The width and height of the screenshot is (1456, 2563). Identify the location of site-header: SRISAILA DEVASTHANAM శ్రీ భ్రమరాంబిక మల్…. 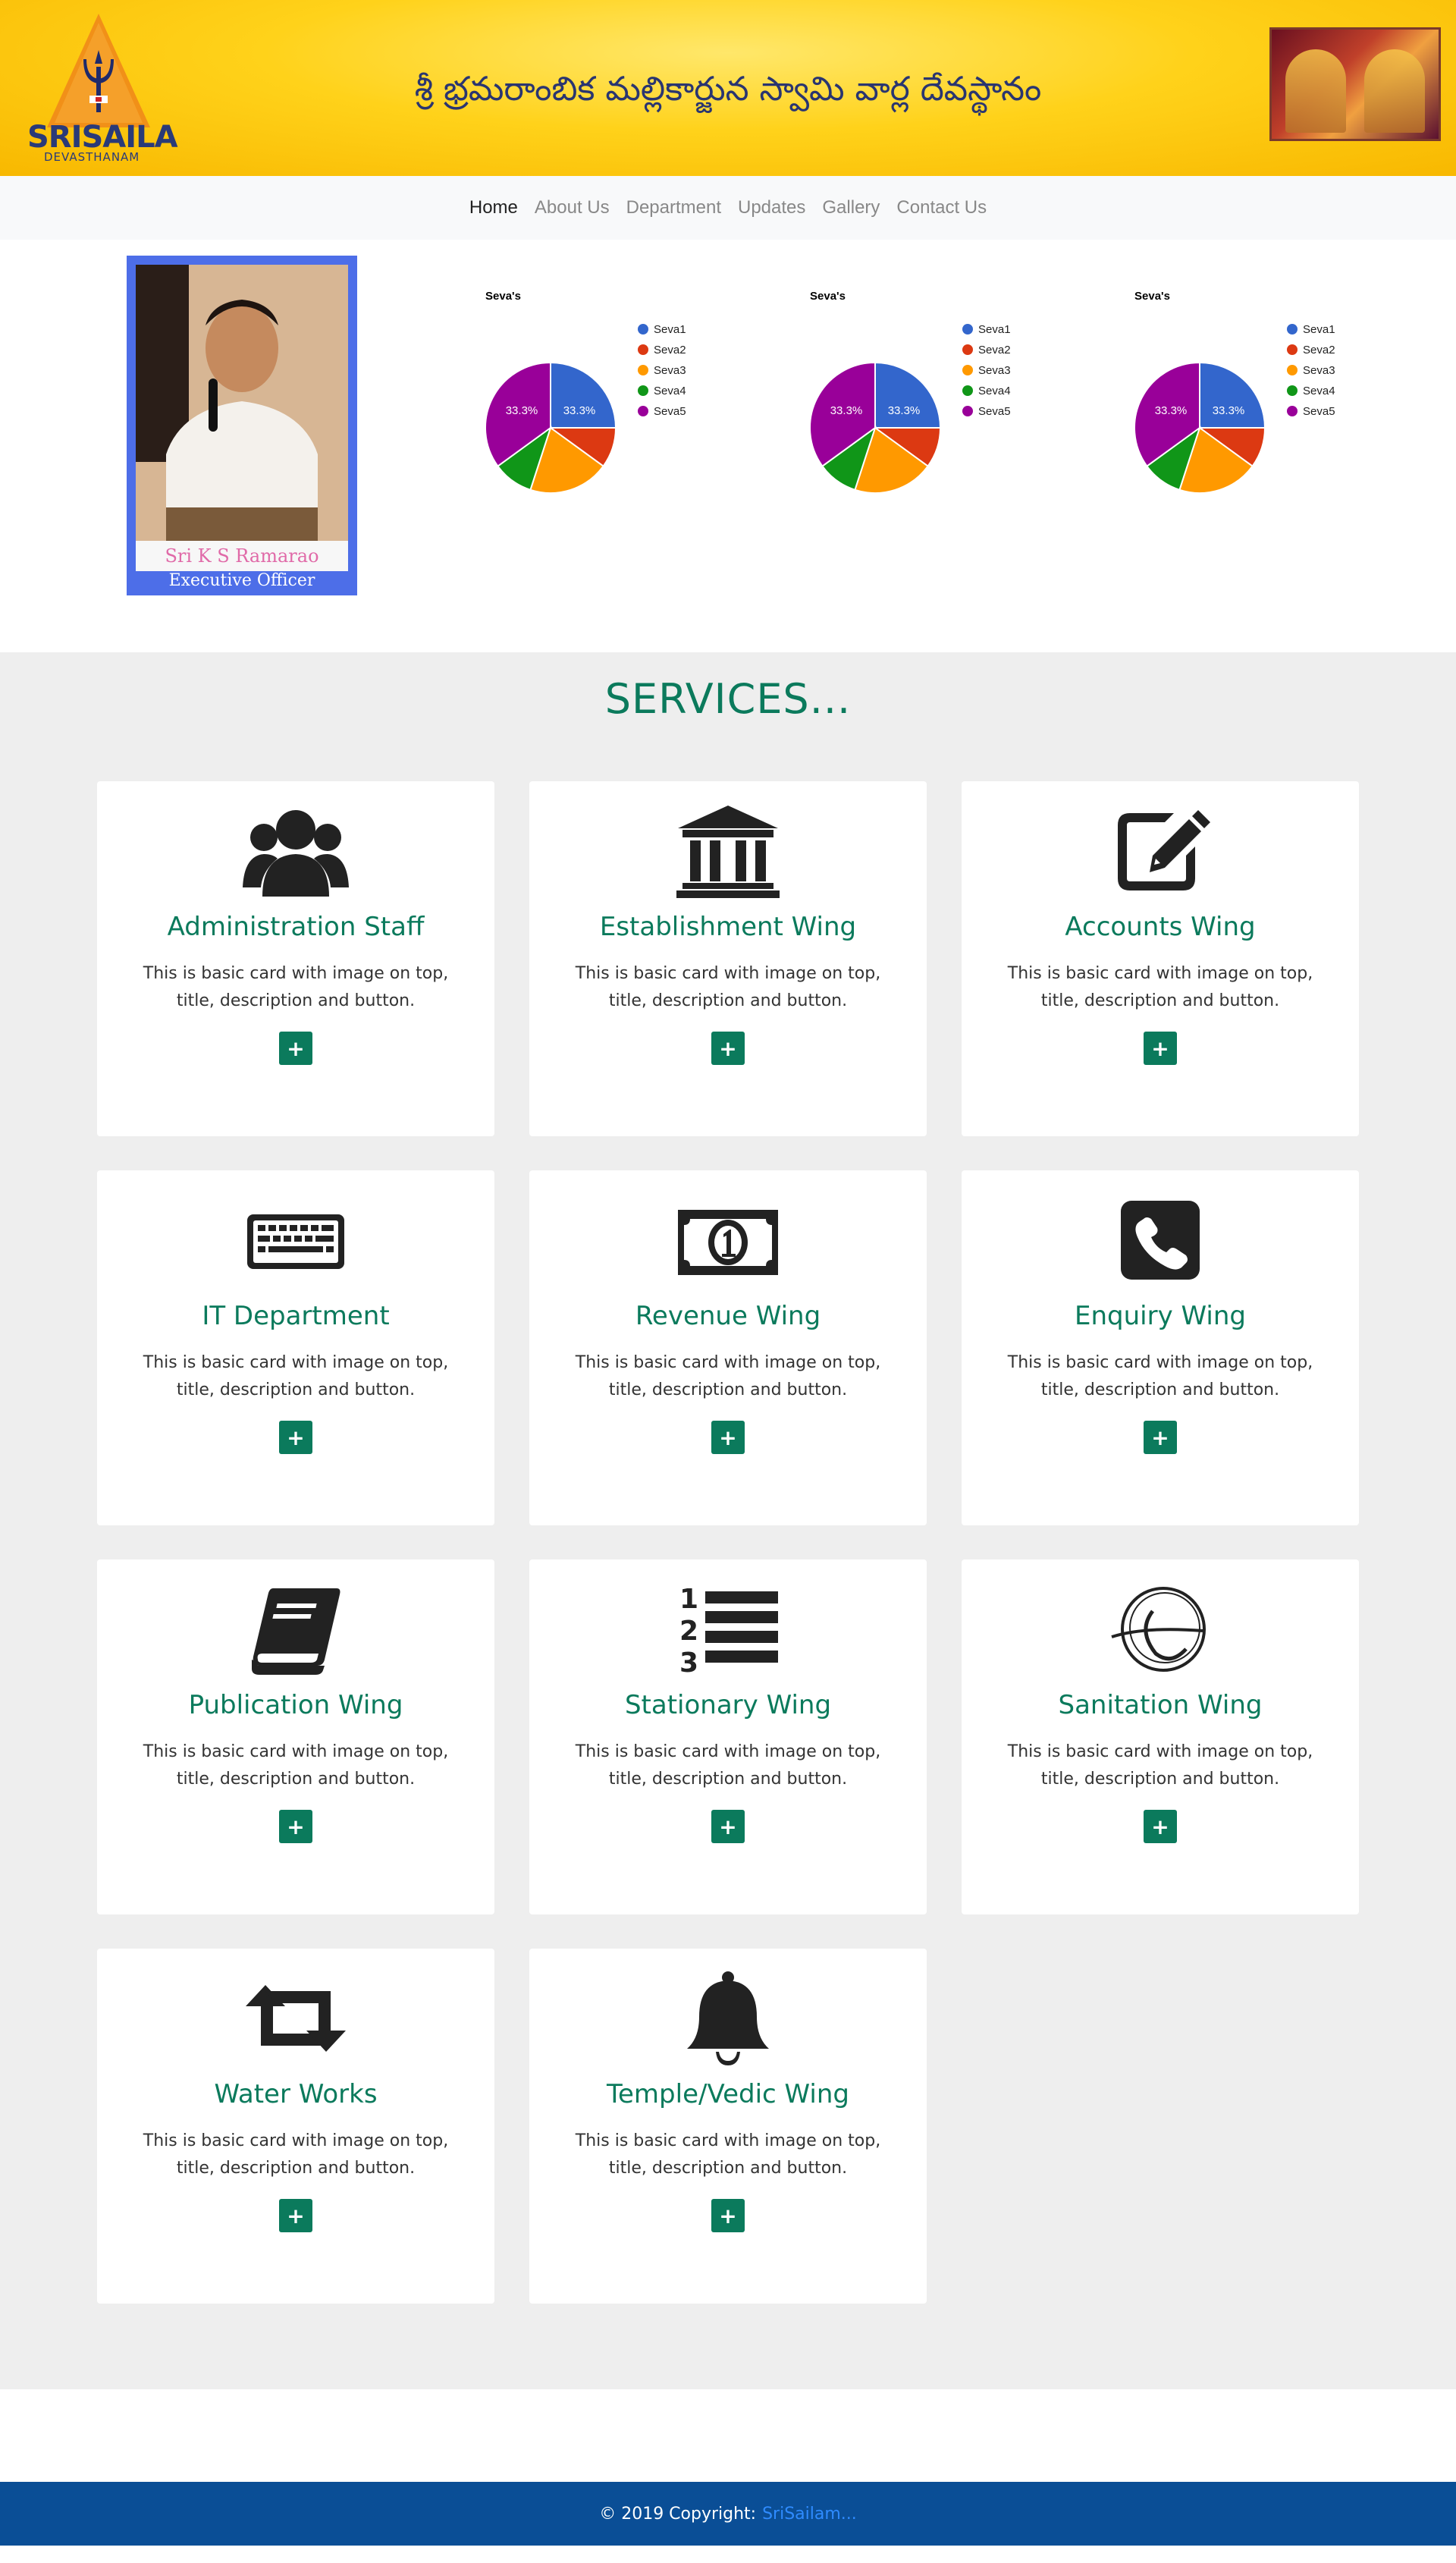
(728, 88).